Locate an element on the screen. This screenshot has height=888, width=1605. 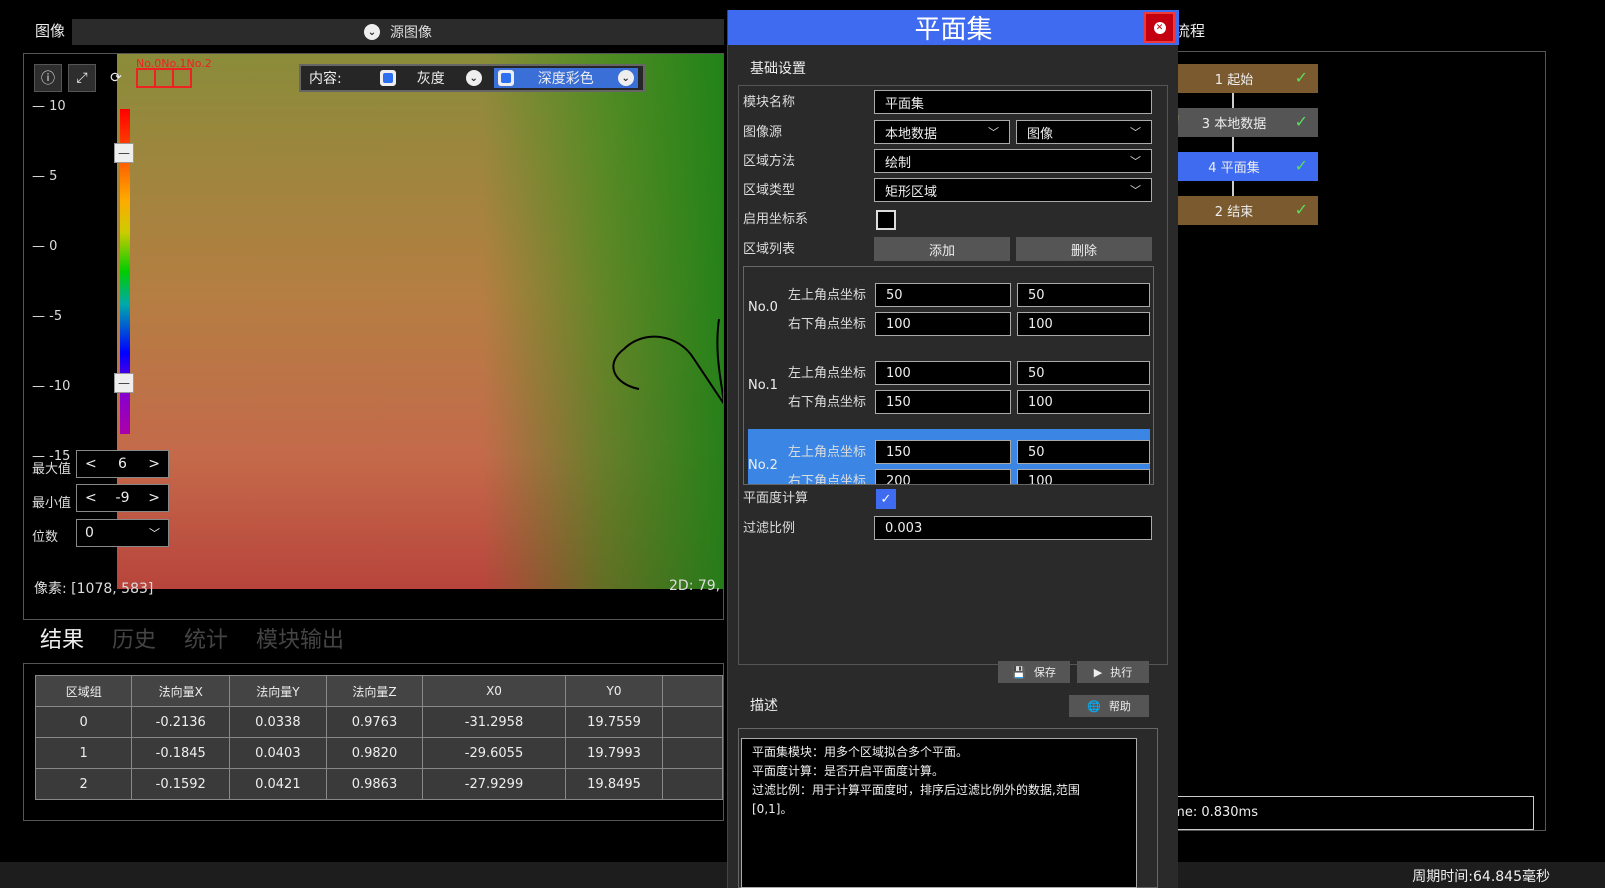
table-cell: -0.1845 is located at coordinates (181, 753).